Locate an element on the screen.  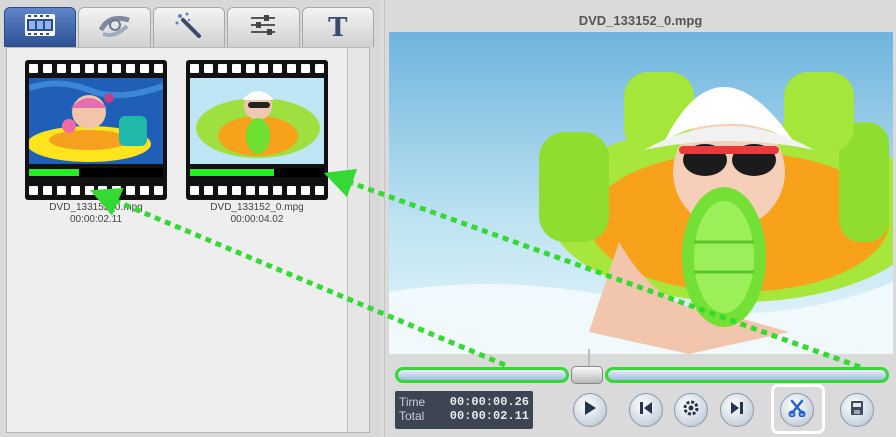
sliders-icon is located at coordinates (263, 27).